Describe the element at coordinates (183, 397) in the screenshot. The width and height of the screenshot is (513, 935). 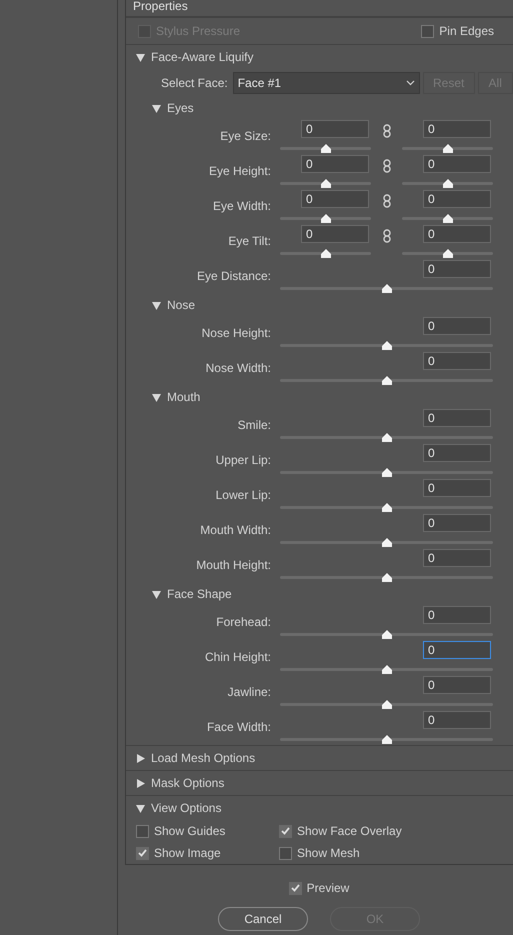
I see `group-title: Mouth` at that location.